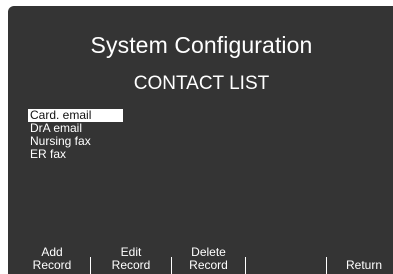 The height and width of the screenshot is (274, 393). I want to click on delete-record-button: Delete Record, so click(208, 260).